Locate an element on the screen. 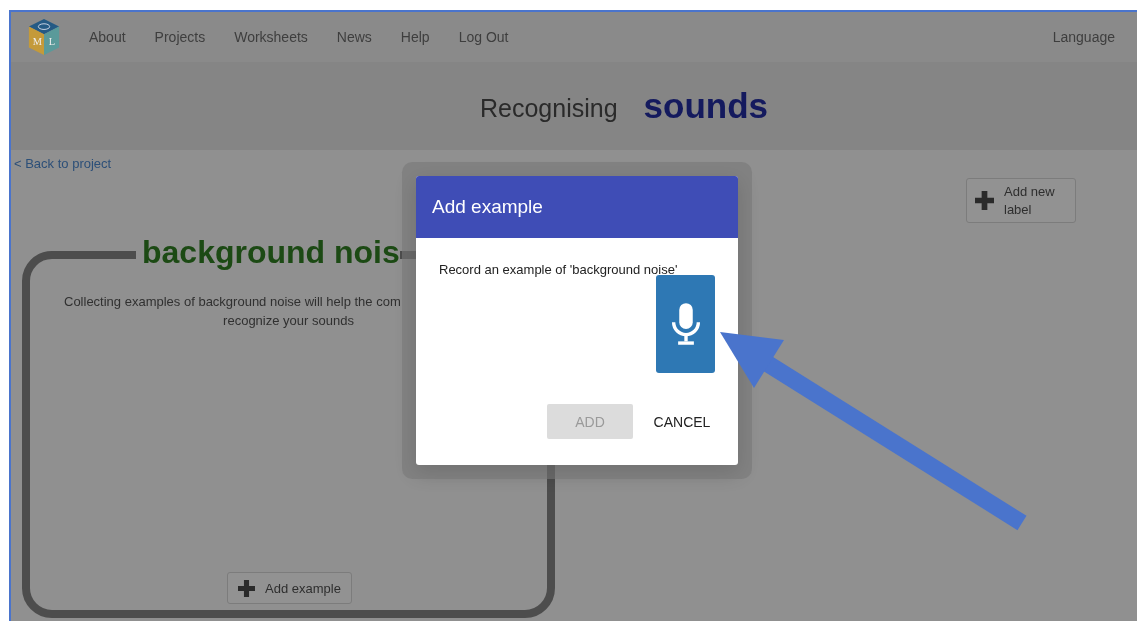 This screenshot has width=1137, height=621. language-menu: Language is located at coordinates (1083, 37).